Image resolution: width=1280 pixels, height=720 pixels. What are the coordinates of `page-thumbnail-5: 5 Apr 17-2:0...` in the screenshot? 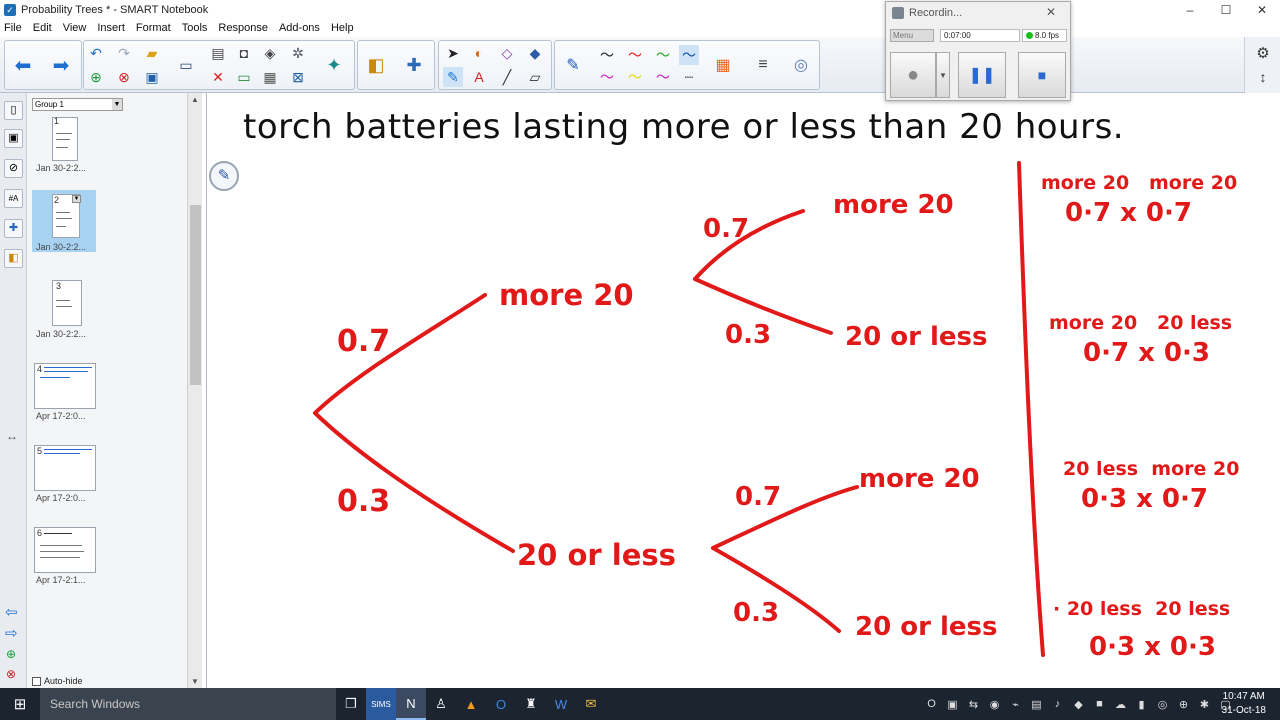 It's located at (64, 474).